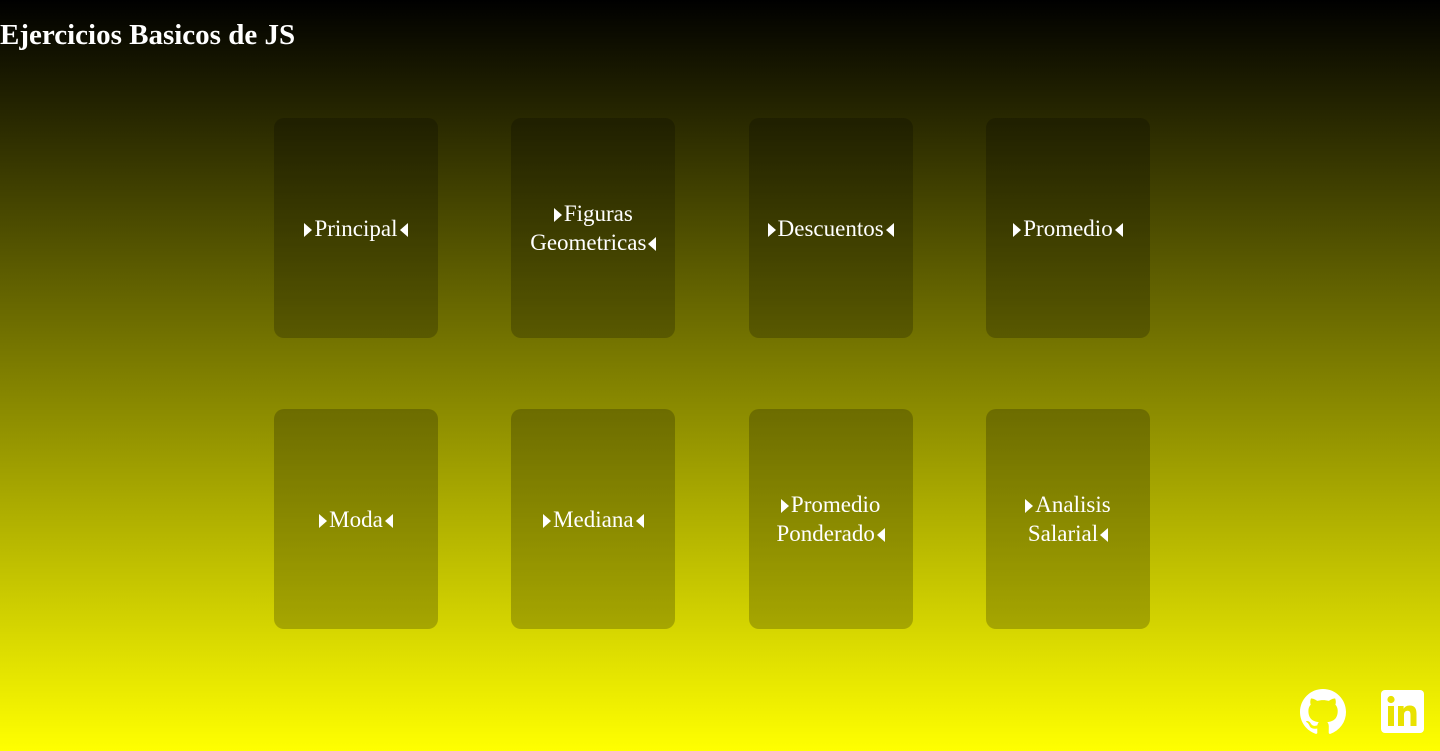 This screenshot has height=751, width=1440. I want to click on card-figuras-geometricas: Figuras Geometricas, so click(593, 228).